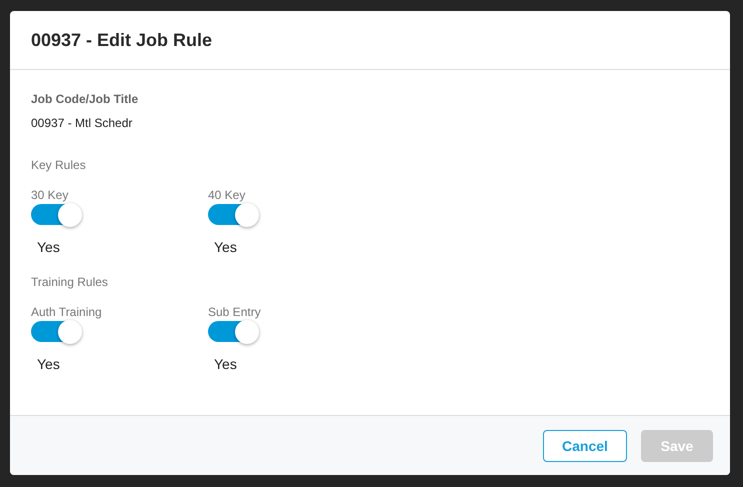  Describe the element at coordinates (227, 195) in the screenshot. I see `toggle-label: 40 Key` at that location.